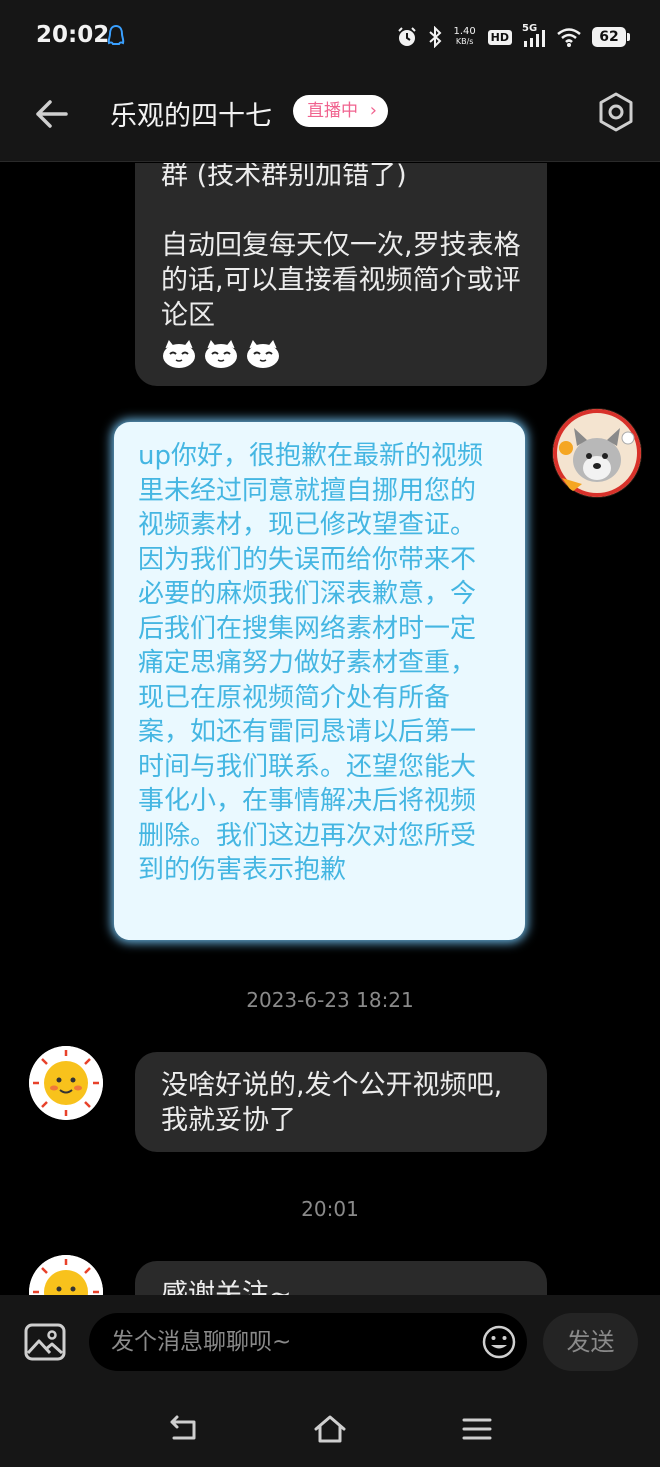  What do you see at coordinates (308, 1342) in the screenshot?
I see `message-input` at bounding box center [308, 1342].